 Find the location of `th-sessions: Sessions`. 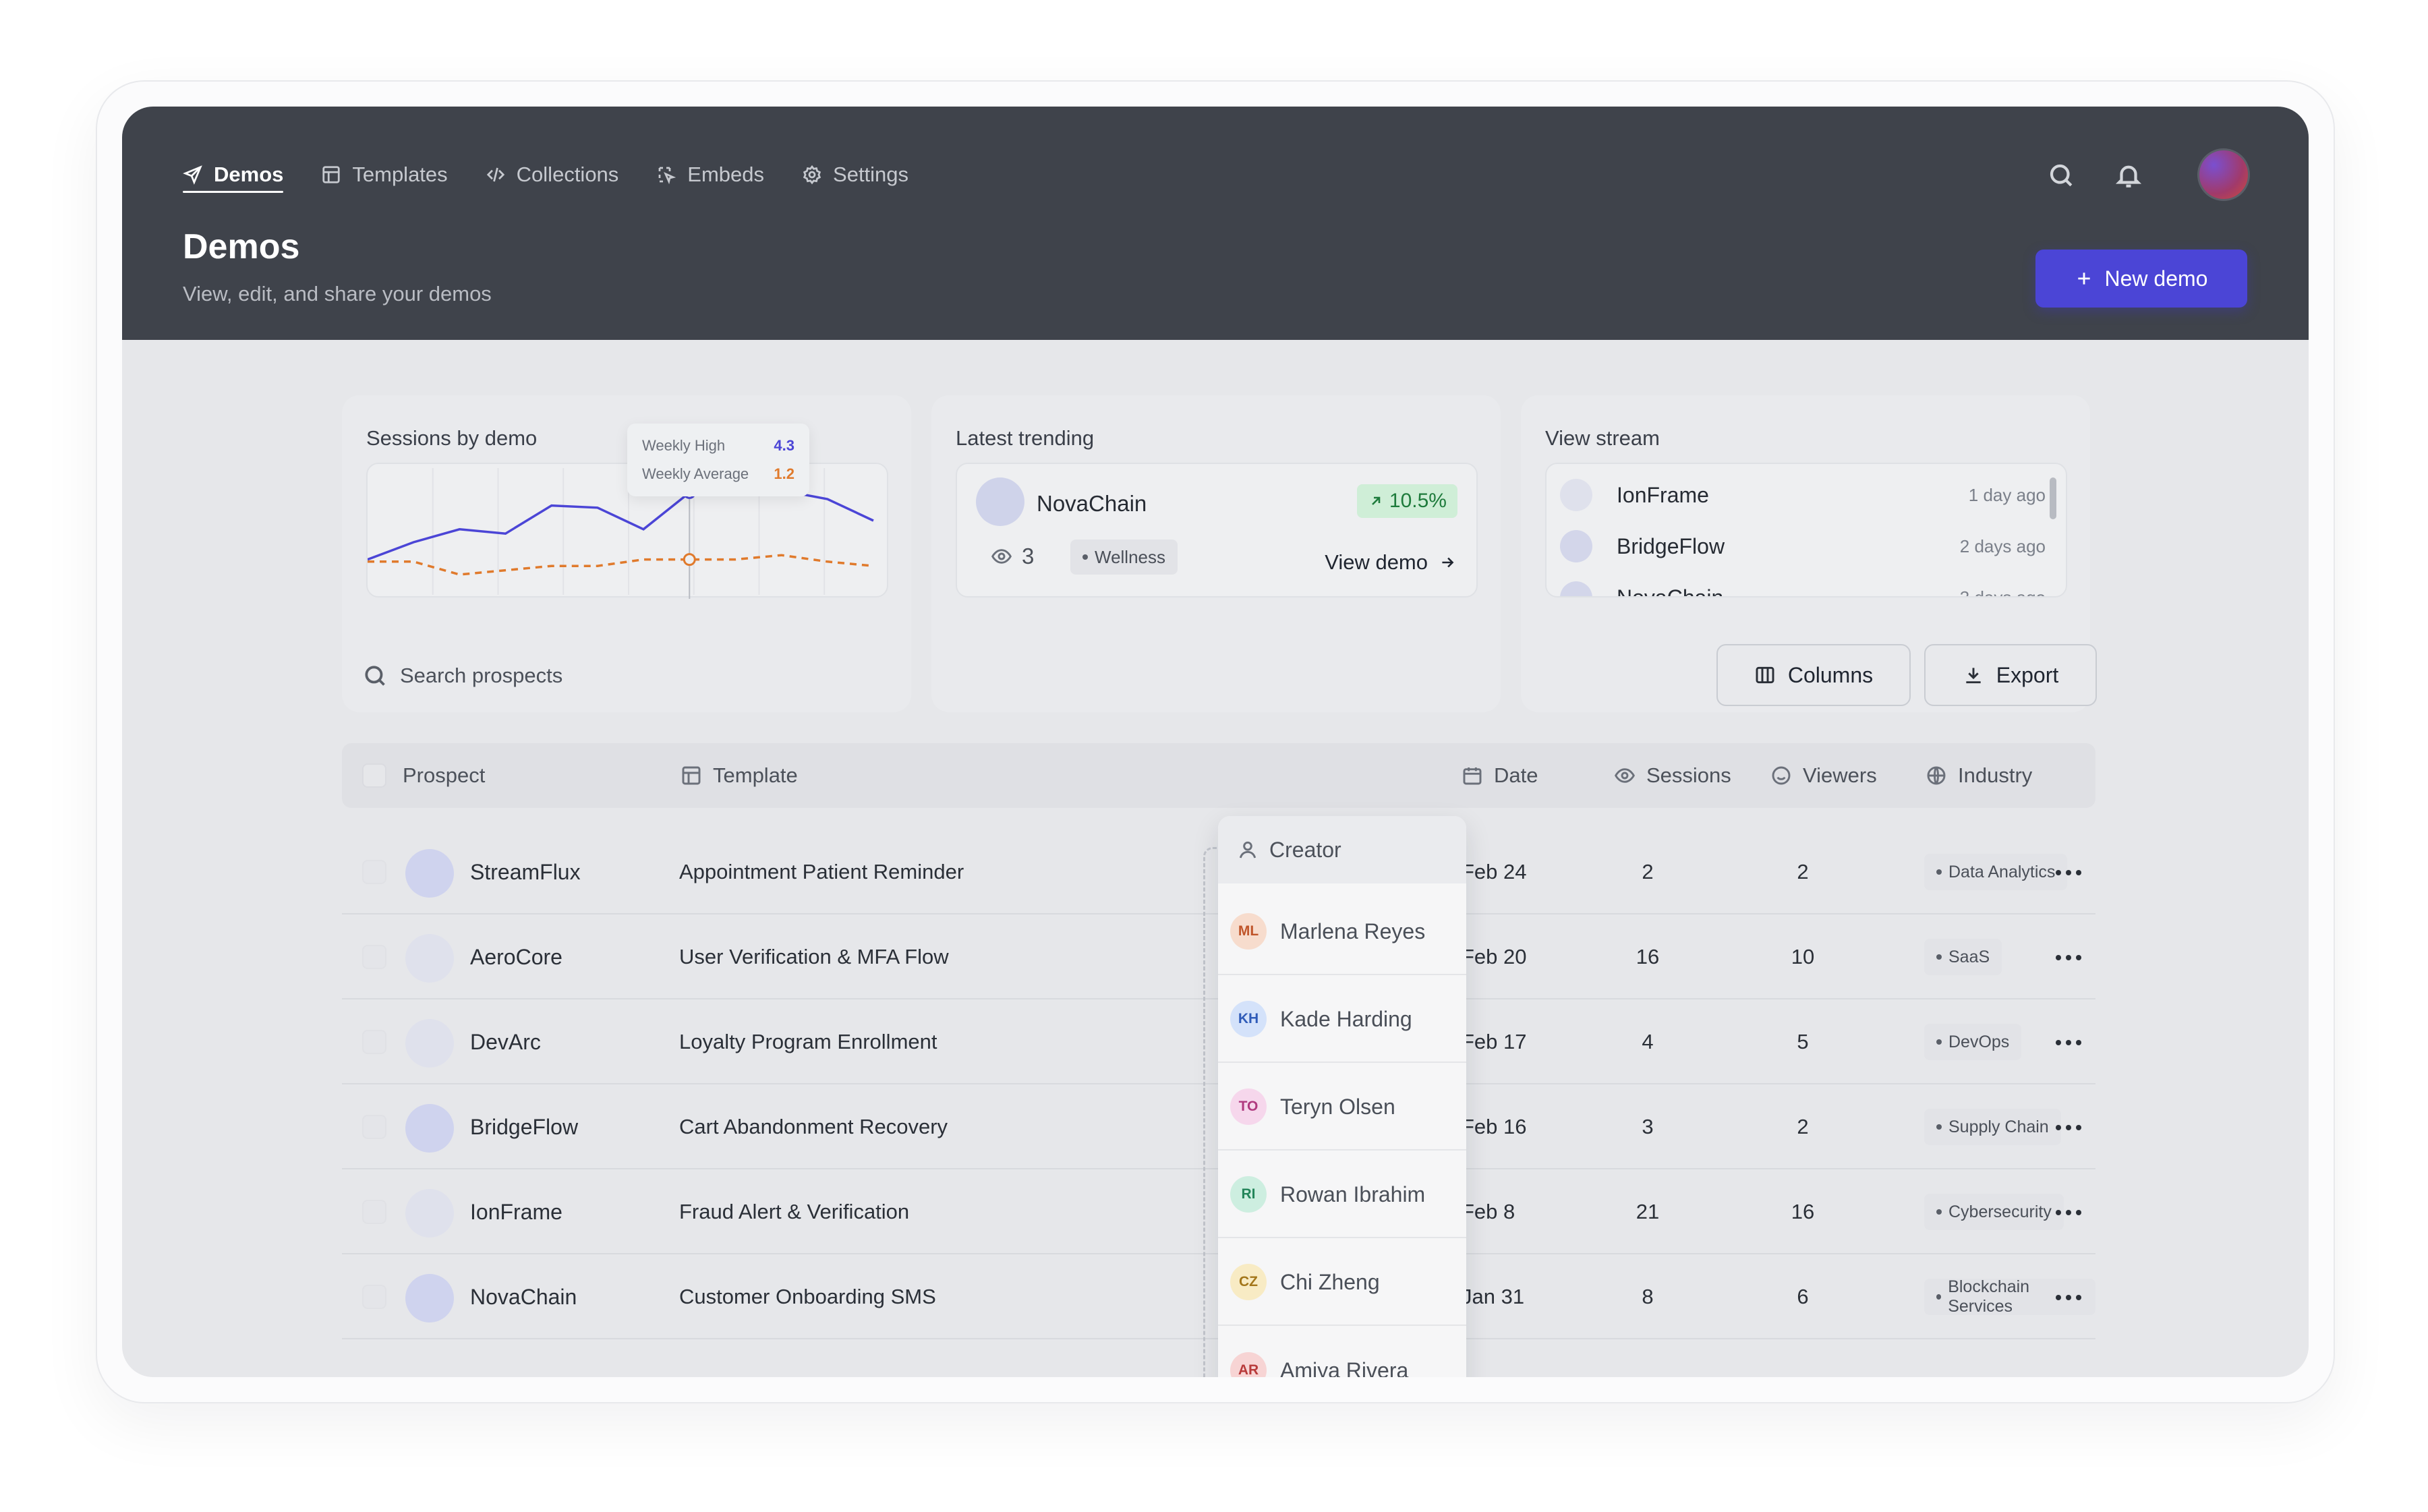

th-sessions: Sessions is located at coordinates (1672, 775).